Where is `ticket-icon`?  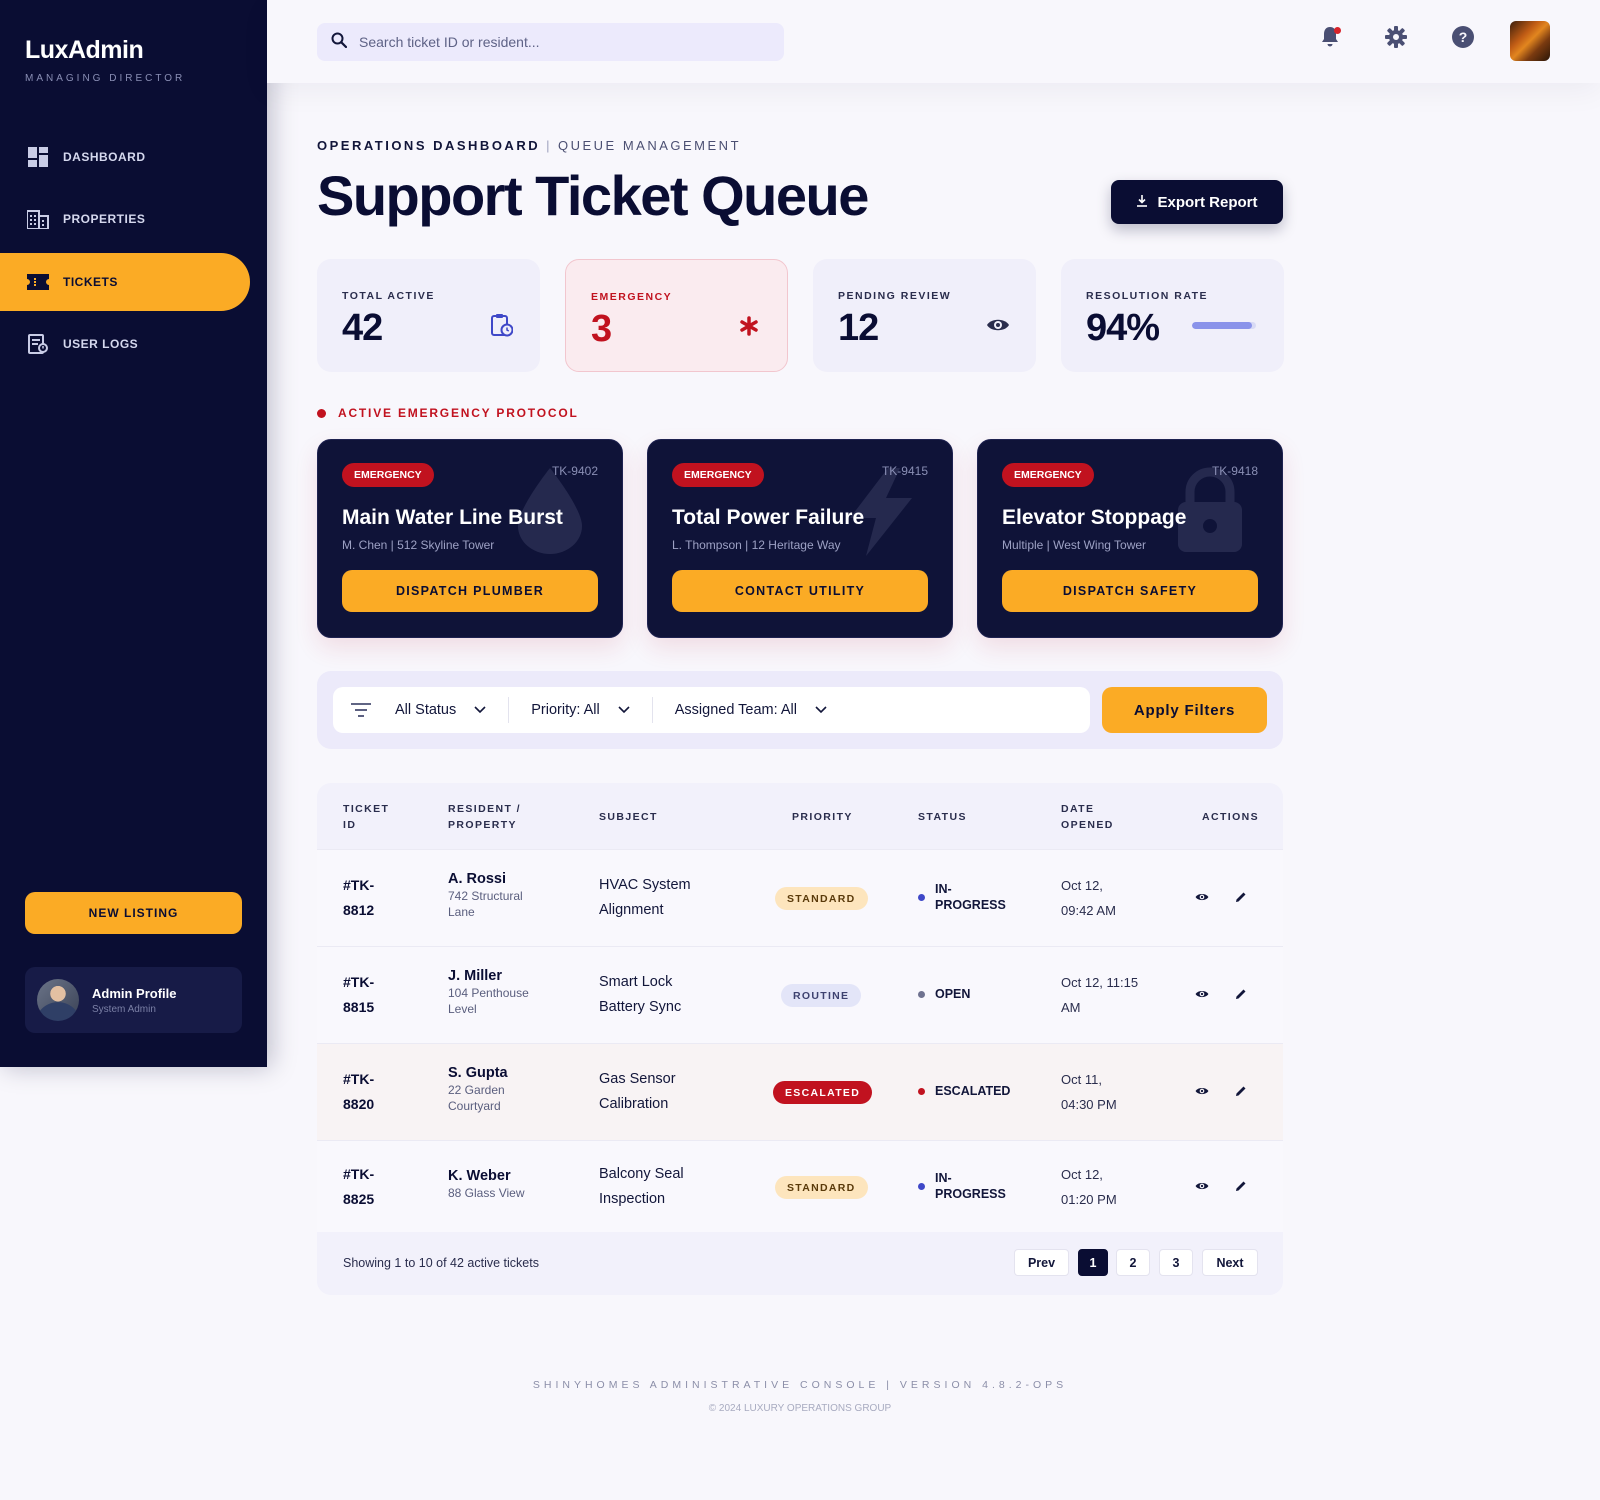
ticket-icon is located at coordinates (38, 282).